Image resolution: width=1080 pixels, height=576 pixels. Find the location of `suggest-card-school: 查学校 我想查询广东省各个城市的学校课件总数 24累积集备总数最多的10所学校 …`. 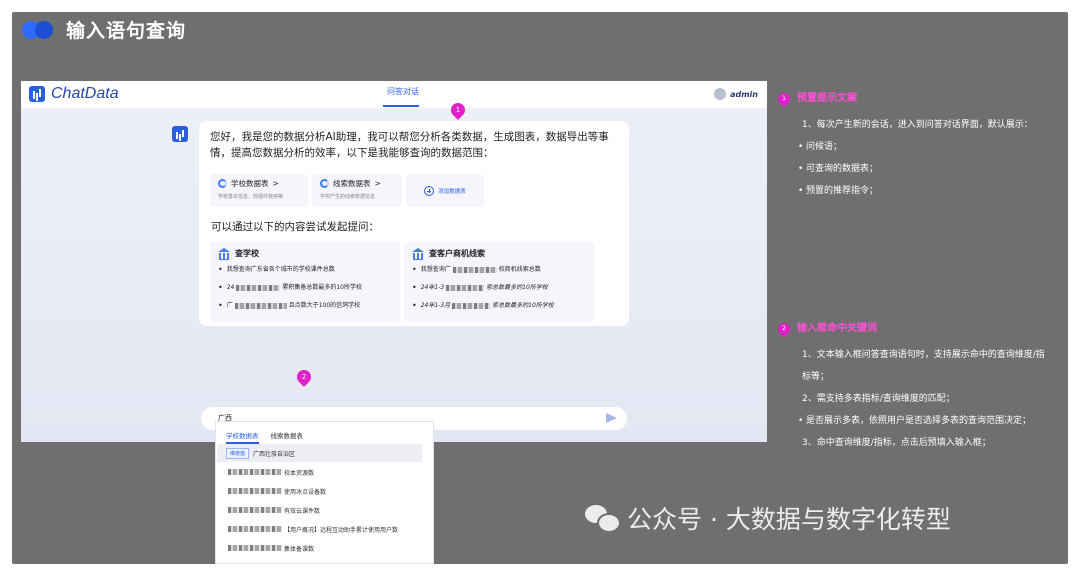

suggest-card-school: 查学校 我想查询广东省各个城市的学校课件总数 24累积集备总数最多的10所学校 … is located at coordinates (305, 282).